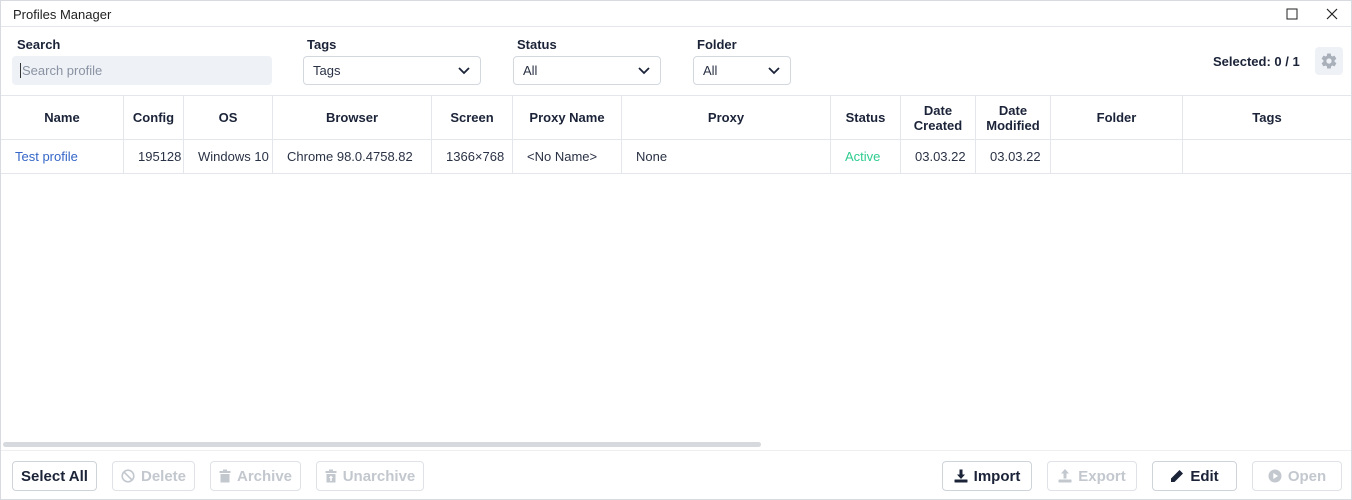 This screenshot has width=1352, height=500. I want to click on footer-divider, so click(676, 450).